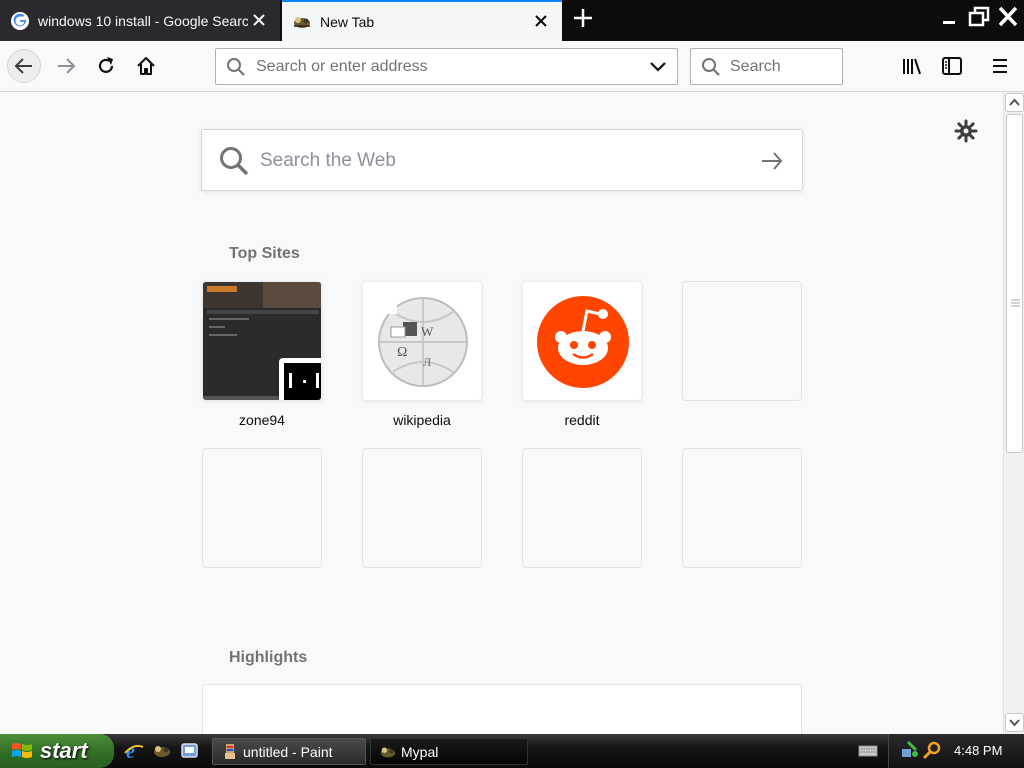 The image size is (1024, 768). What do you see at coordinates (134, 752) in the screenshot?
I see `internet-explorer-icon: e` at bounding box center [134, 752].